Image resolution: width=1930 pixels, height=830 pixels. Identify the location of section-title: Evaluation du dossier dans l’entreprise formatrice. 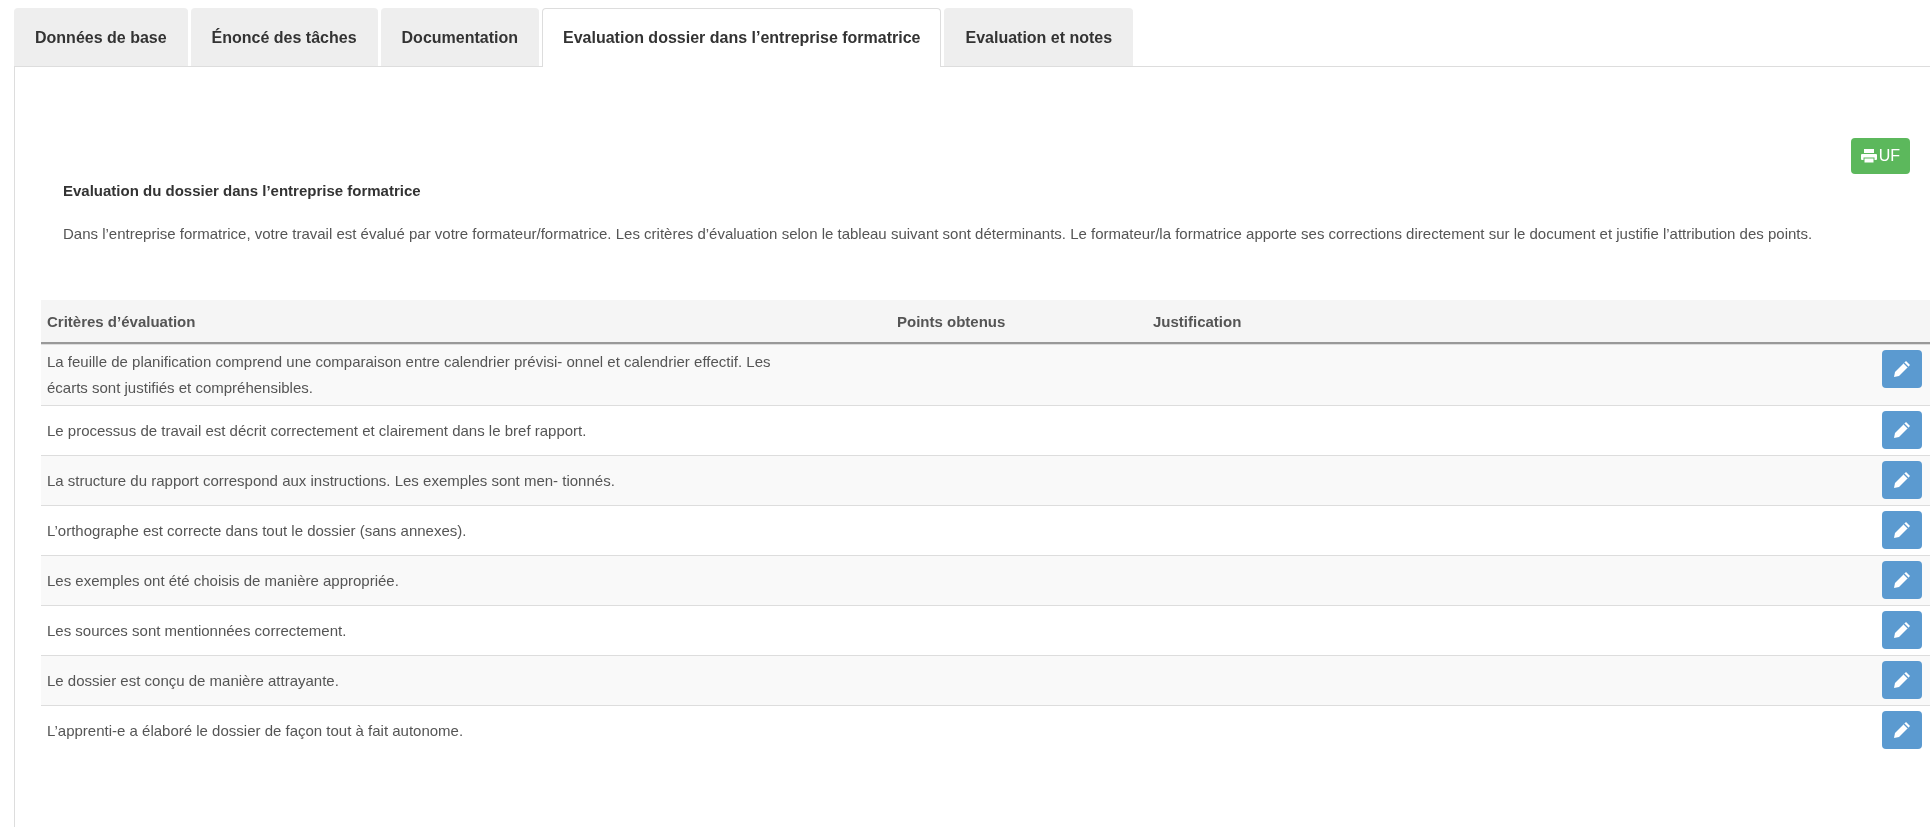
(242, 190).